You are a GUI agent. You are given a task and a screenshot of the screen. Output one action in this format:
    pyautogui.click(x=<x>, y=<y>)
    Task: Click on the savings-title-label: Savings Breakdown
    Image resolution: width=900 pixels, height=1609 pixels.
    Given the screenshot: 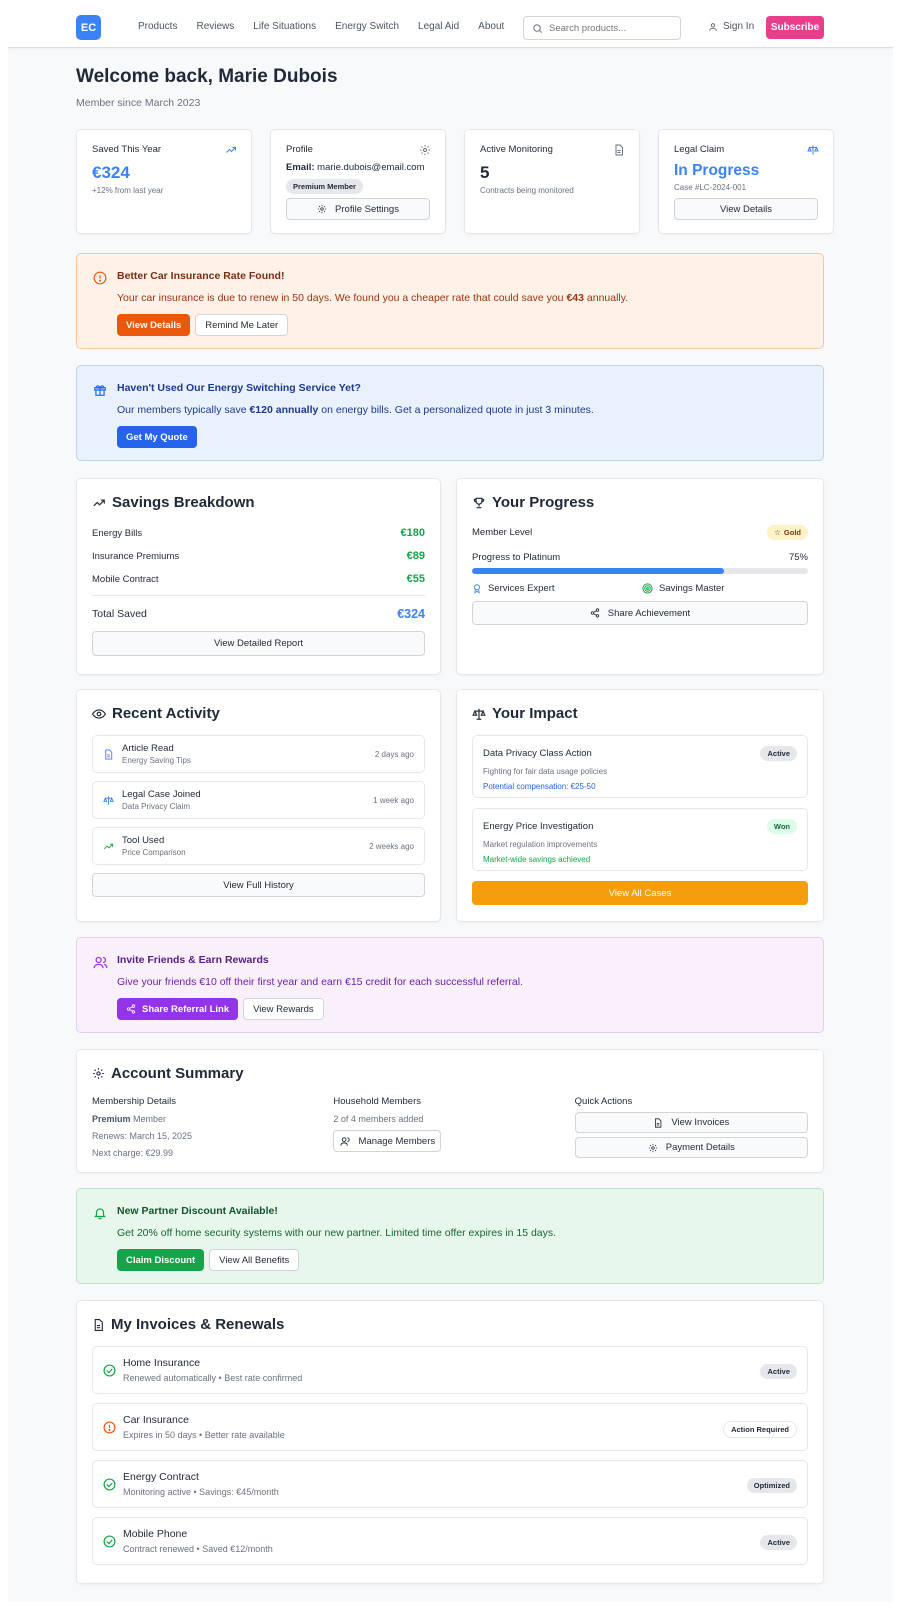 What is the action you would take?
    pyautogui.click(x=183, y=502)
    